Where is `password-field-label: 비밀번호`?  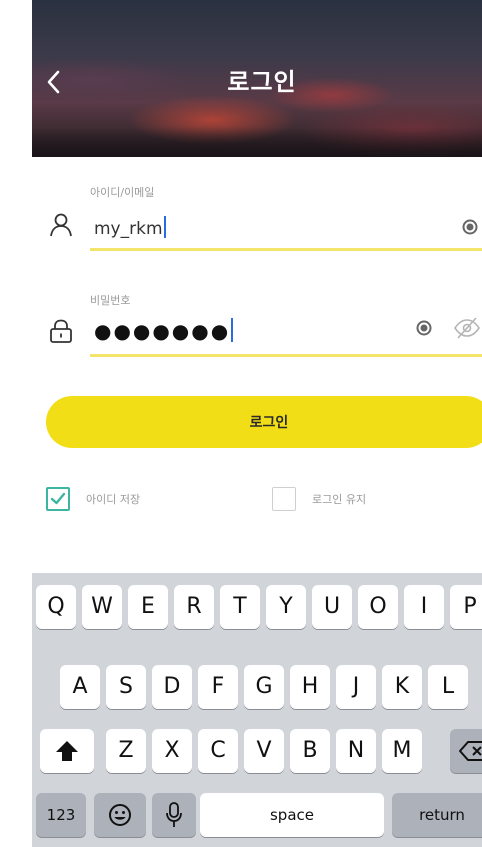 password-field-label: 비밀번호 is located at coordinates (110, 300).